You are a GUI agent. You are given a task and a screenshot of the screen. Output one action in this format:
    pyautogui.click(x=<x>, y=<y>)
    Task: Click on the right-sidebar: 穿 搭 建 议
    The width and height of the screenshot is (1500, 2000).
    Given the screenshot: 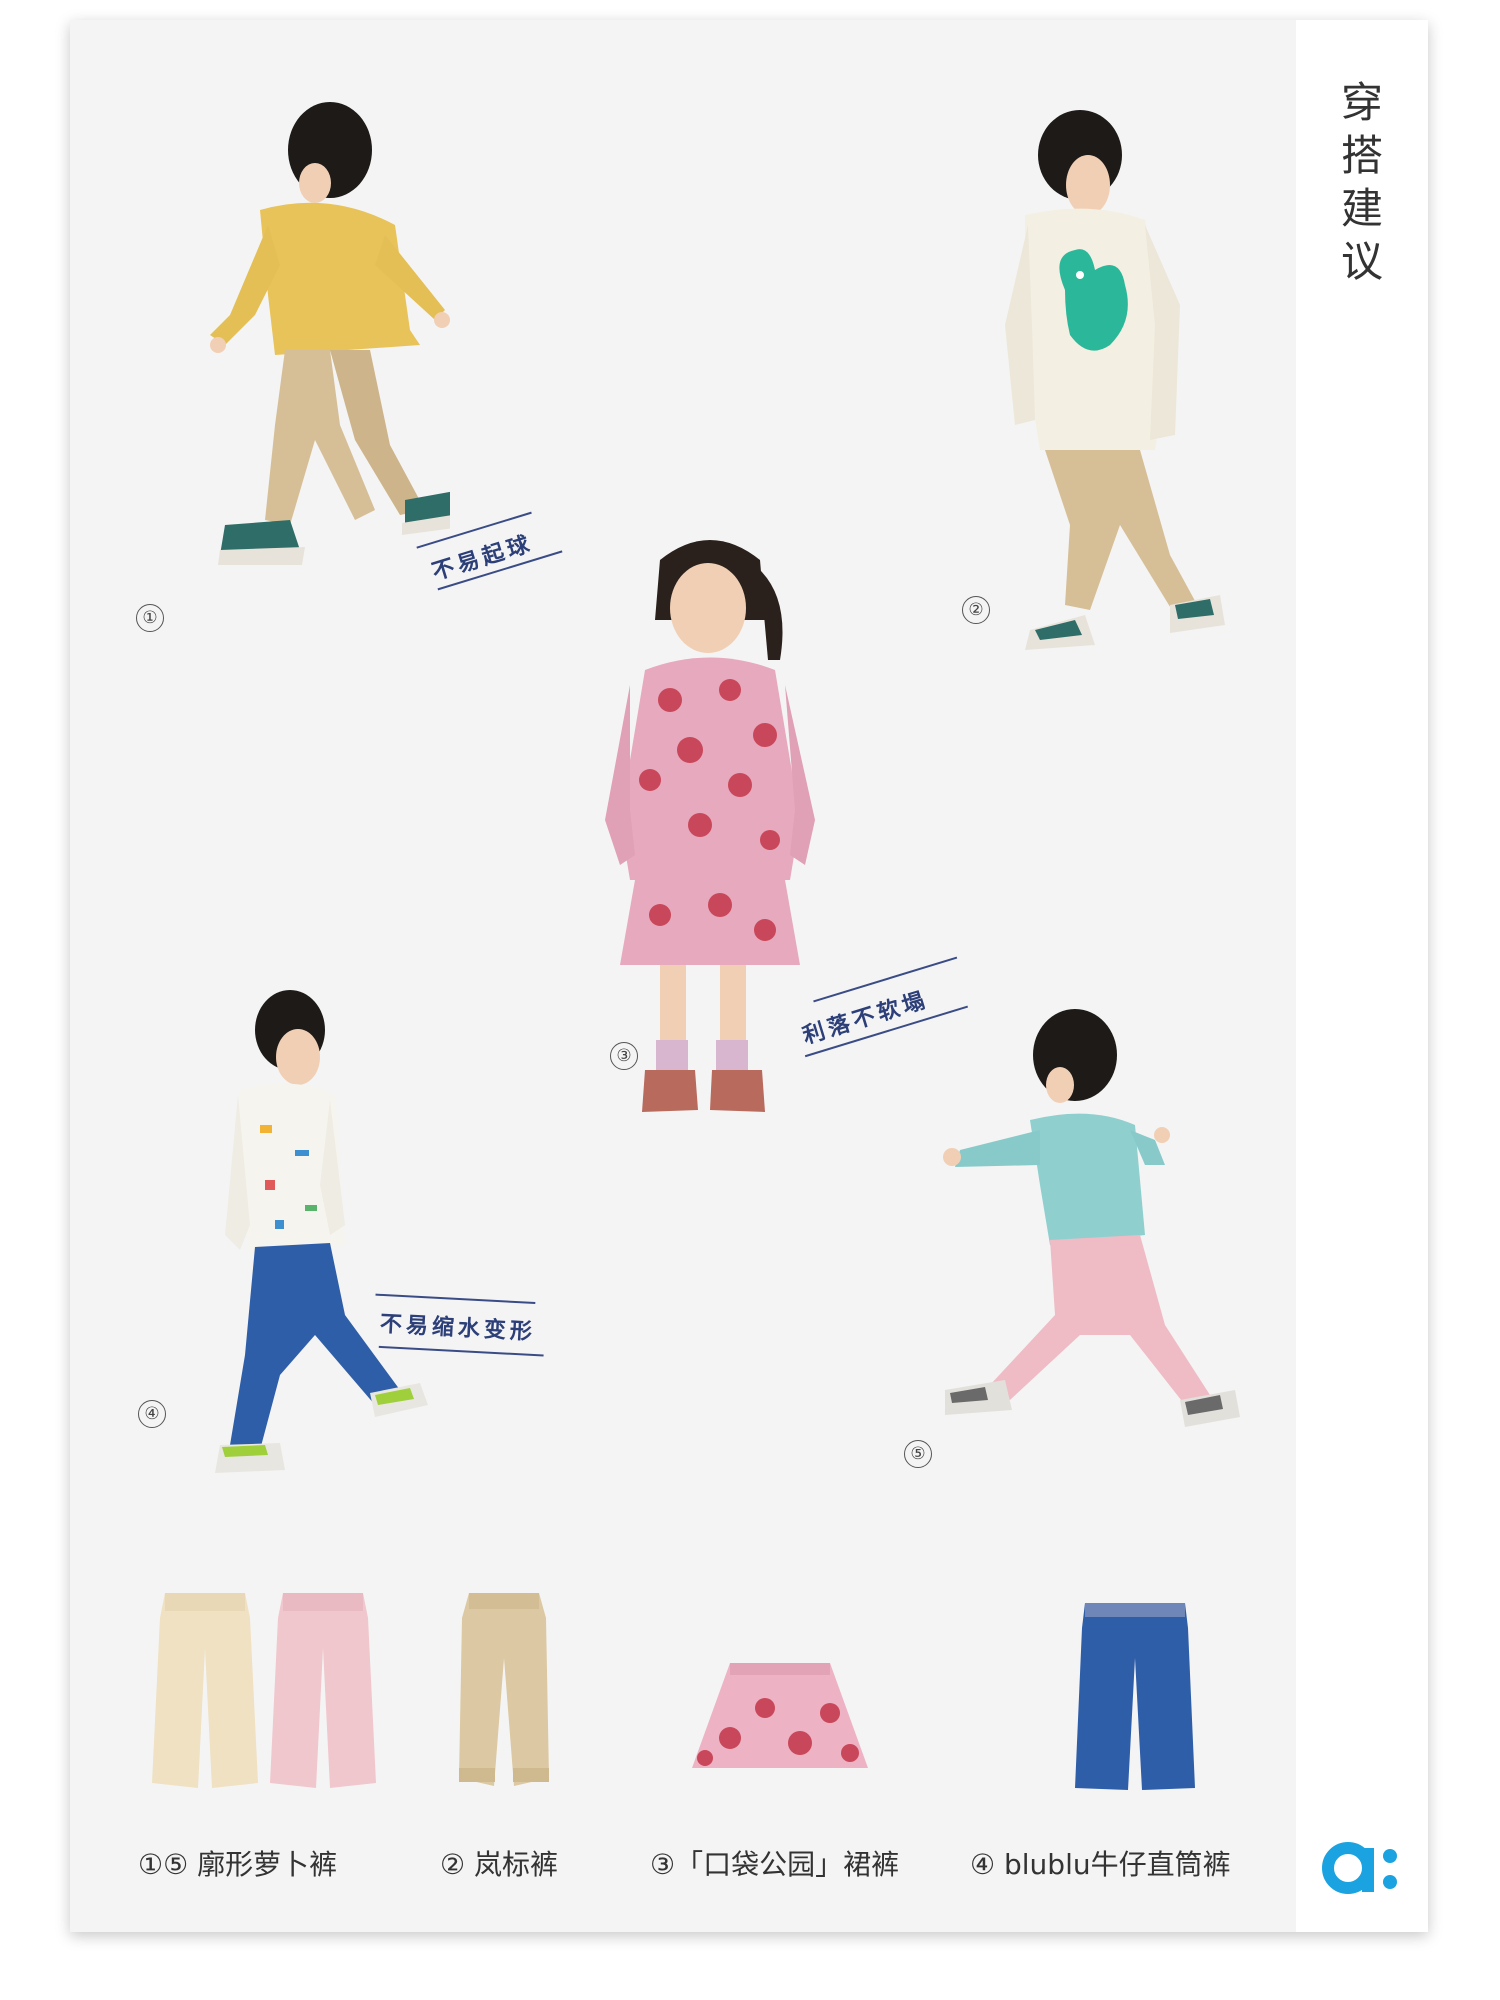 What is the action you would take?
    pyautogui.click(x=1362, y=976)
    